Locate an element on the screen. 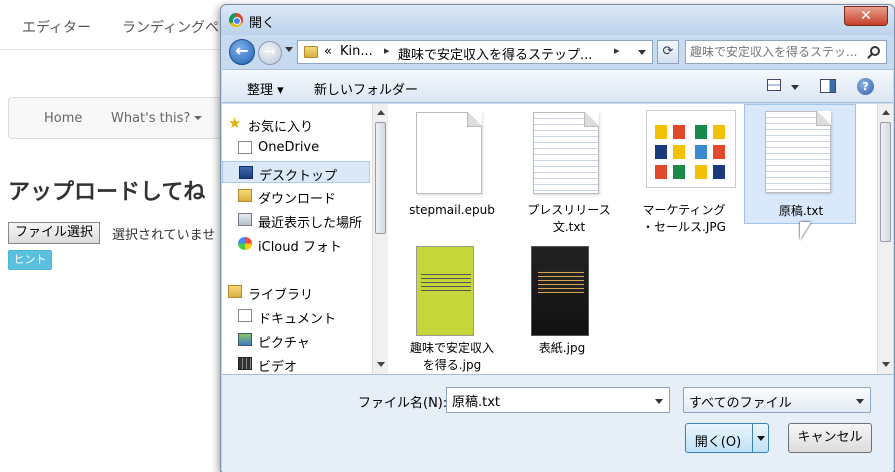 The image size is (895, 472). organize-menu: 整理 ▾ is located at coordinates (265, 88).